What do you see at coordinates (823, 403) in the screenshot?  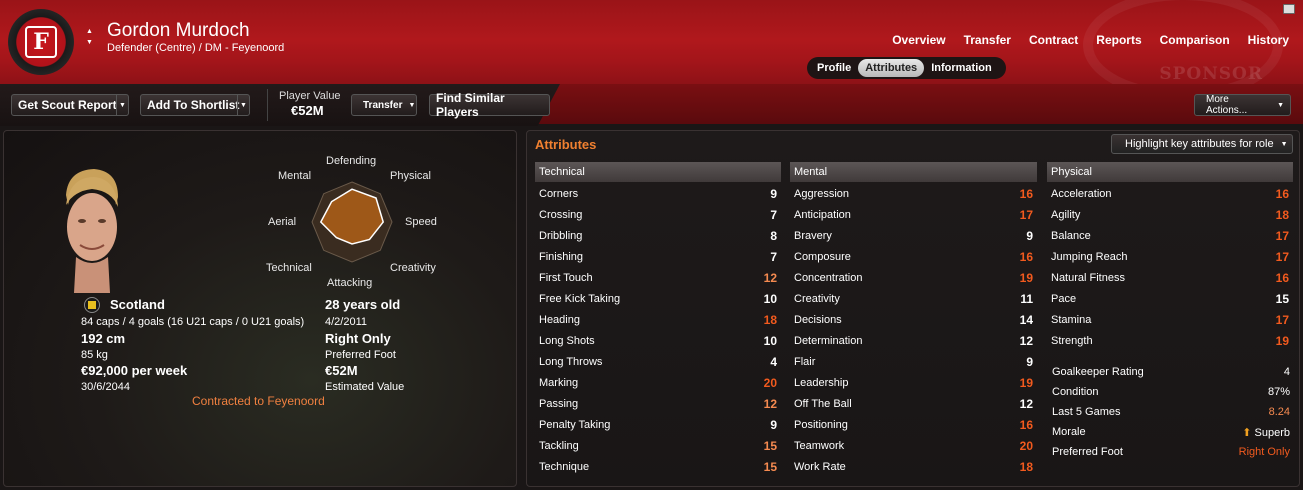 I see `attribute-label: Off The Ball` at bounding box center [823, 403].